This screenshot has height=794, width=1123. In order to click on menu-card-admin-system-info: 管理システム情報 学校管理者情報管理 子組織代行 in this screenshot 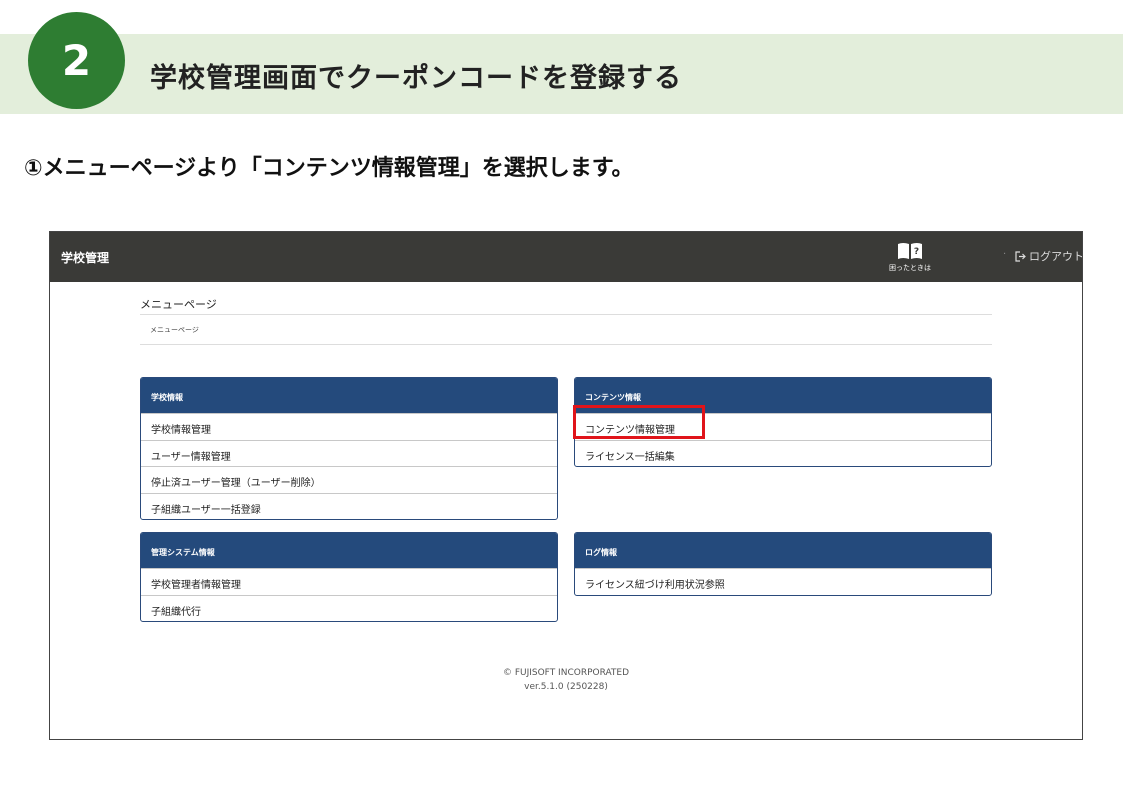, I will do `click(349, 577)`.